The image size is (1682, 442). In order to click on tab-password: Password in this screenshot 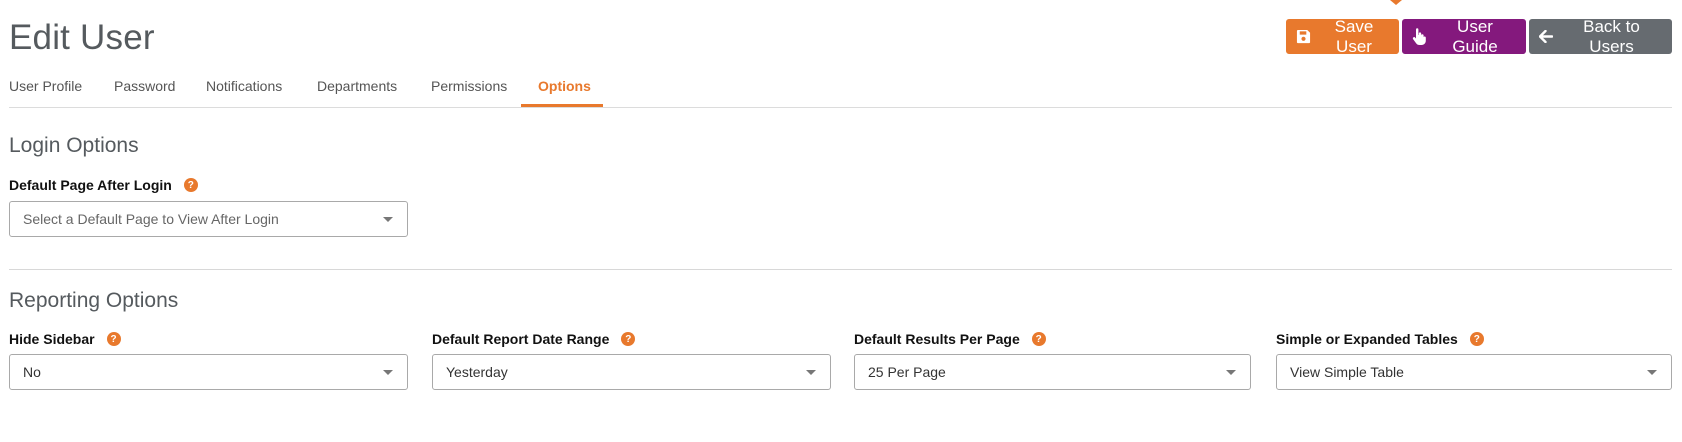, I will do `click(144, 93)`.